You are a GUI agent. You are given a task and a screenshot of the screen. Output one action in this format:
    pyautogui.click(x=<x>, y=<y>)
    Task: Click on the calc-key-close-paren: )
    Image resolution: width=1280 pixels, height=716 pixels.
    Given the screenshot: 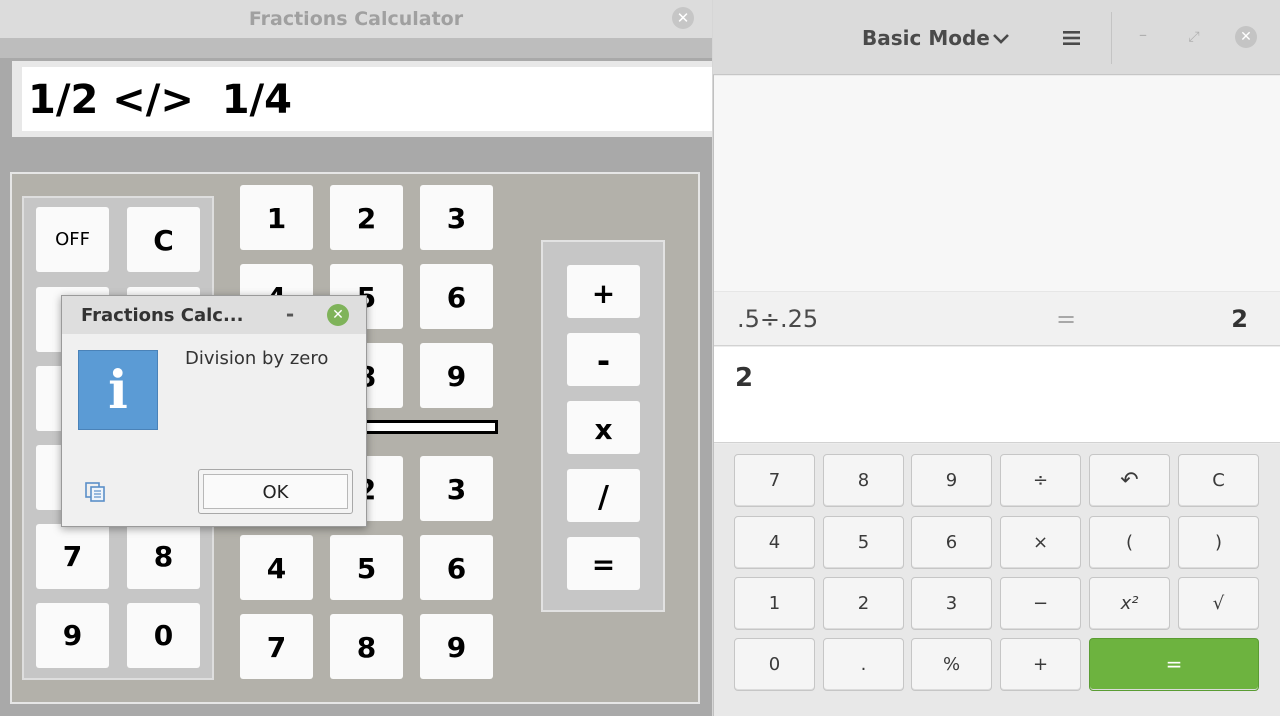 What is the action you would take?
    pyautogui.click(x=1218, y=542)
    